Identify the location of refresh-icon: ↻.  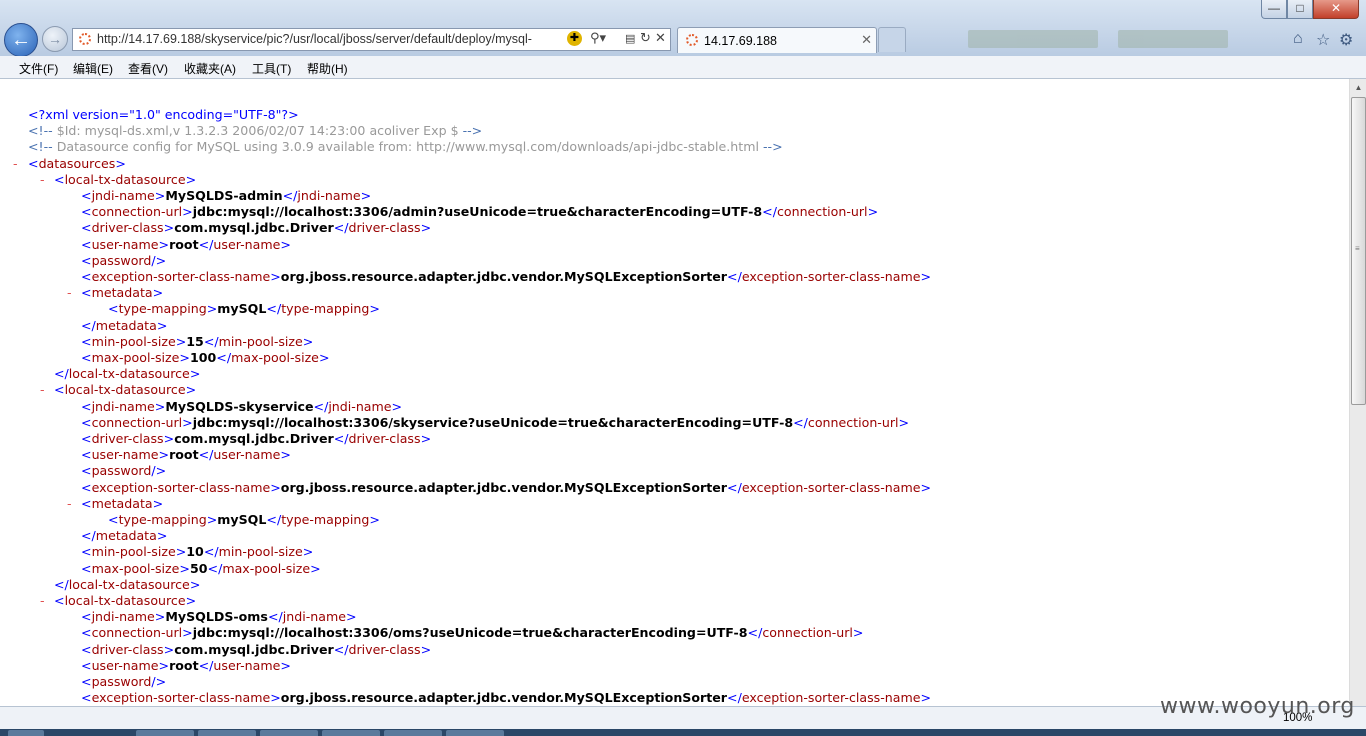
(645, 38).